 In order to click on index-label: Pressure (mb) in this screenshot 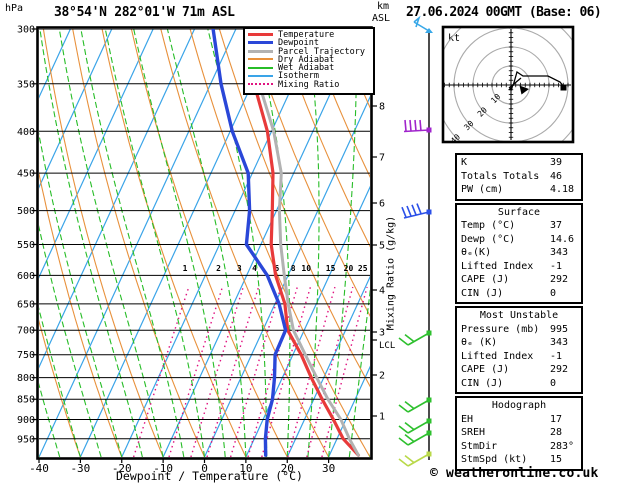, I will do `click(500, 329)`.